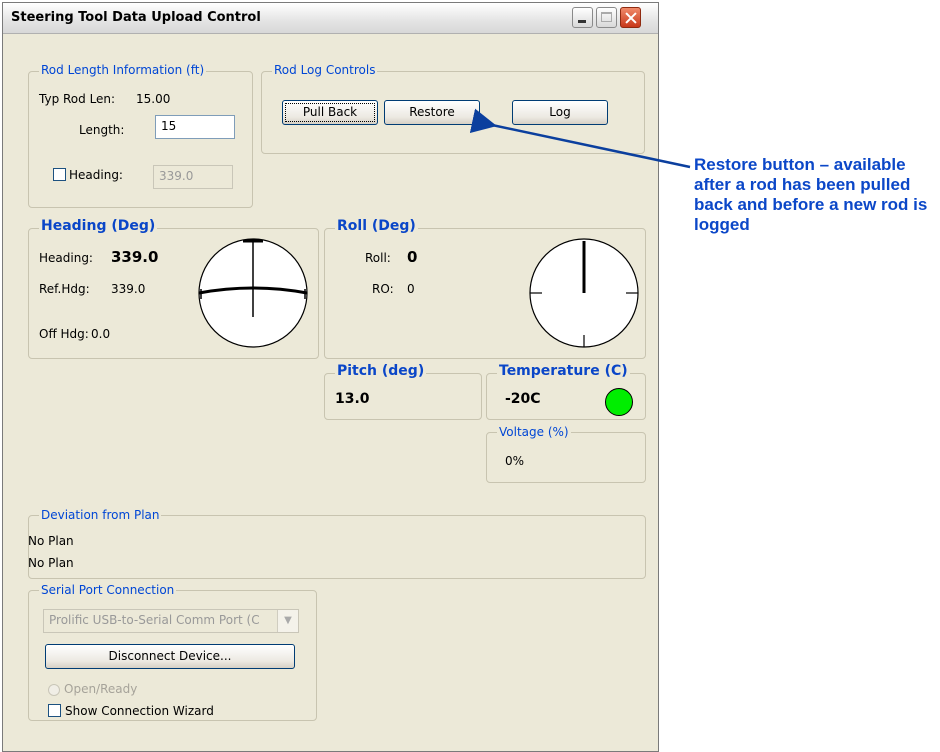  Describe the element at coordinates (563, 371) in the screenshot. I see `temperature-legend: Temperature (C)` at that location.